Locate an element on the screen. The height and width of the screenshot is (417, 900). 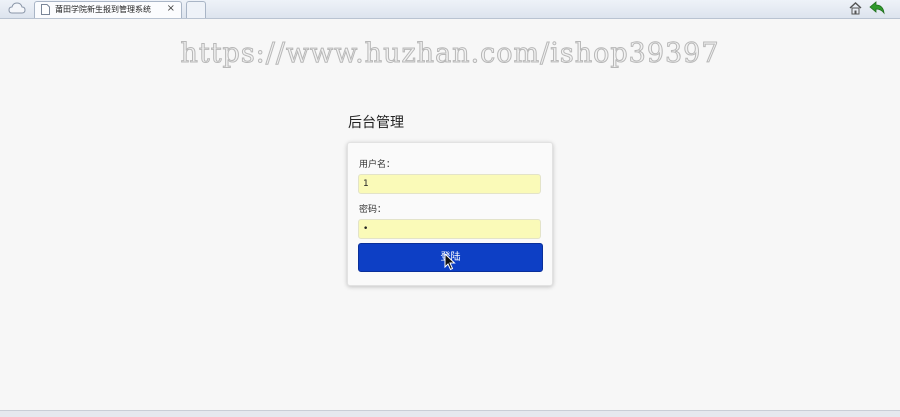
page-icon is located at coordinates (45, 9).